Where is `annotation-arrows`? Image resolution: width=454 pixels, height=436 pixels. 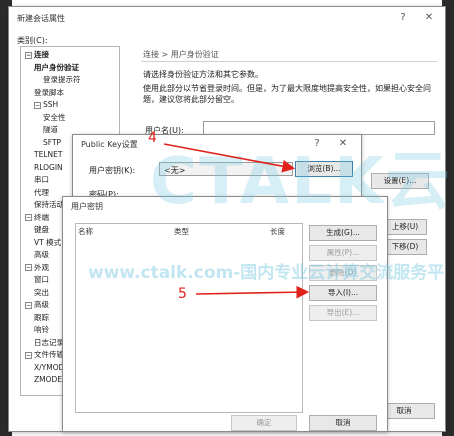 annotation-arrows is located at coordinates (236, 221).